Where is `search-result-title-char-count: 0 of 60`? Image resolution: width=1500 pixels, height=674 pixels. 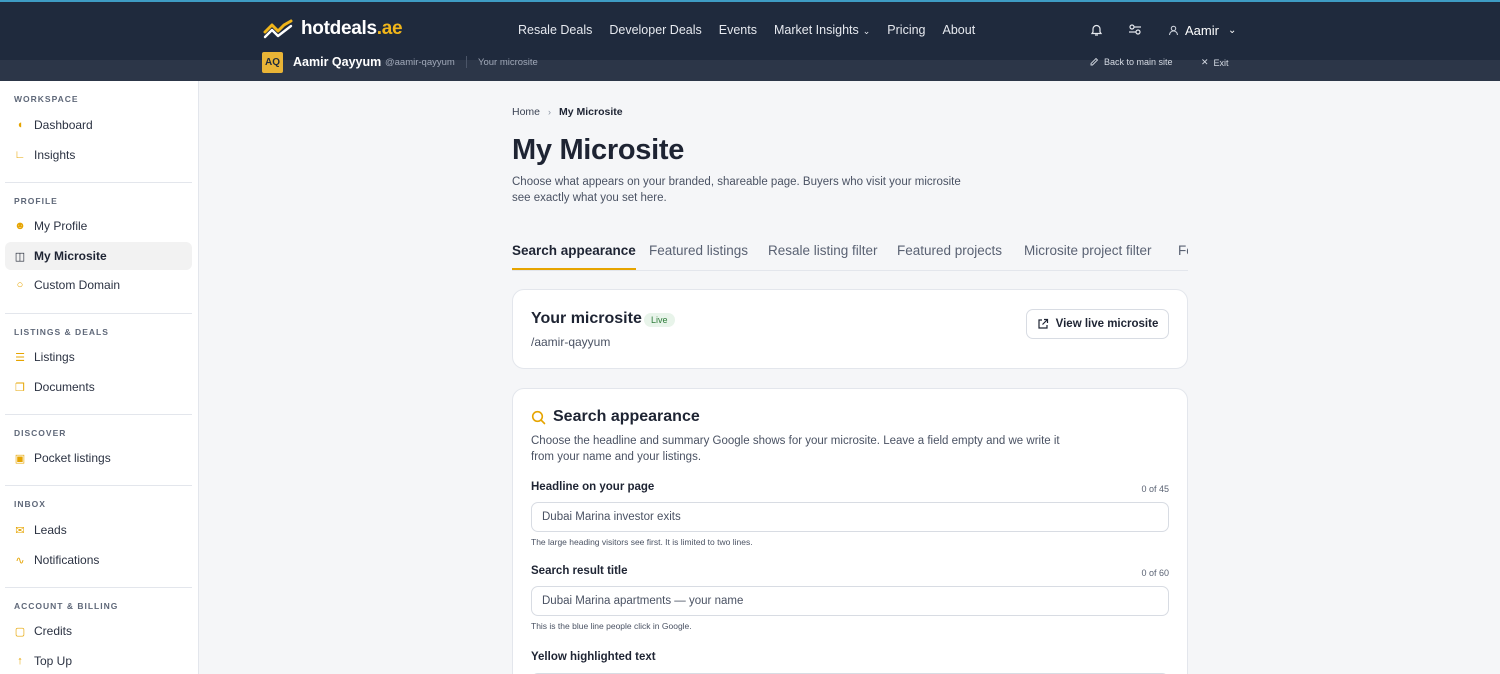 search-result-title-char-count: 0 of 60 is located at coordinates (1155, 573).